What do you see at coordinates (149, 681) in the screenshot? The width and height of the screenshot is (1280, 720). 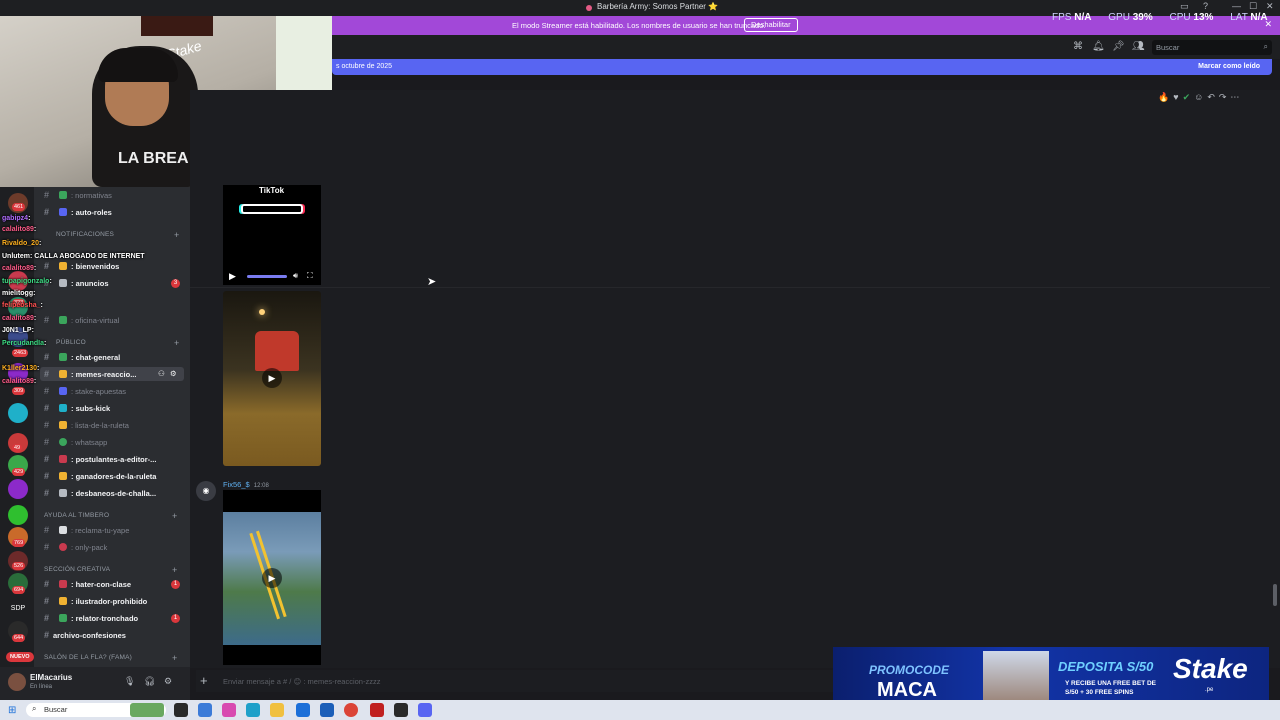 I see `headphones-icon: 🎧︎` at bounding box center [149, 681].